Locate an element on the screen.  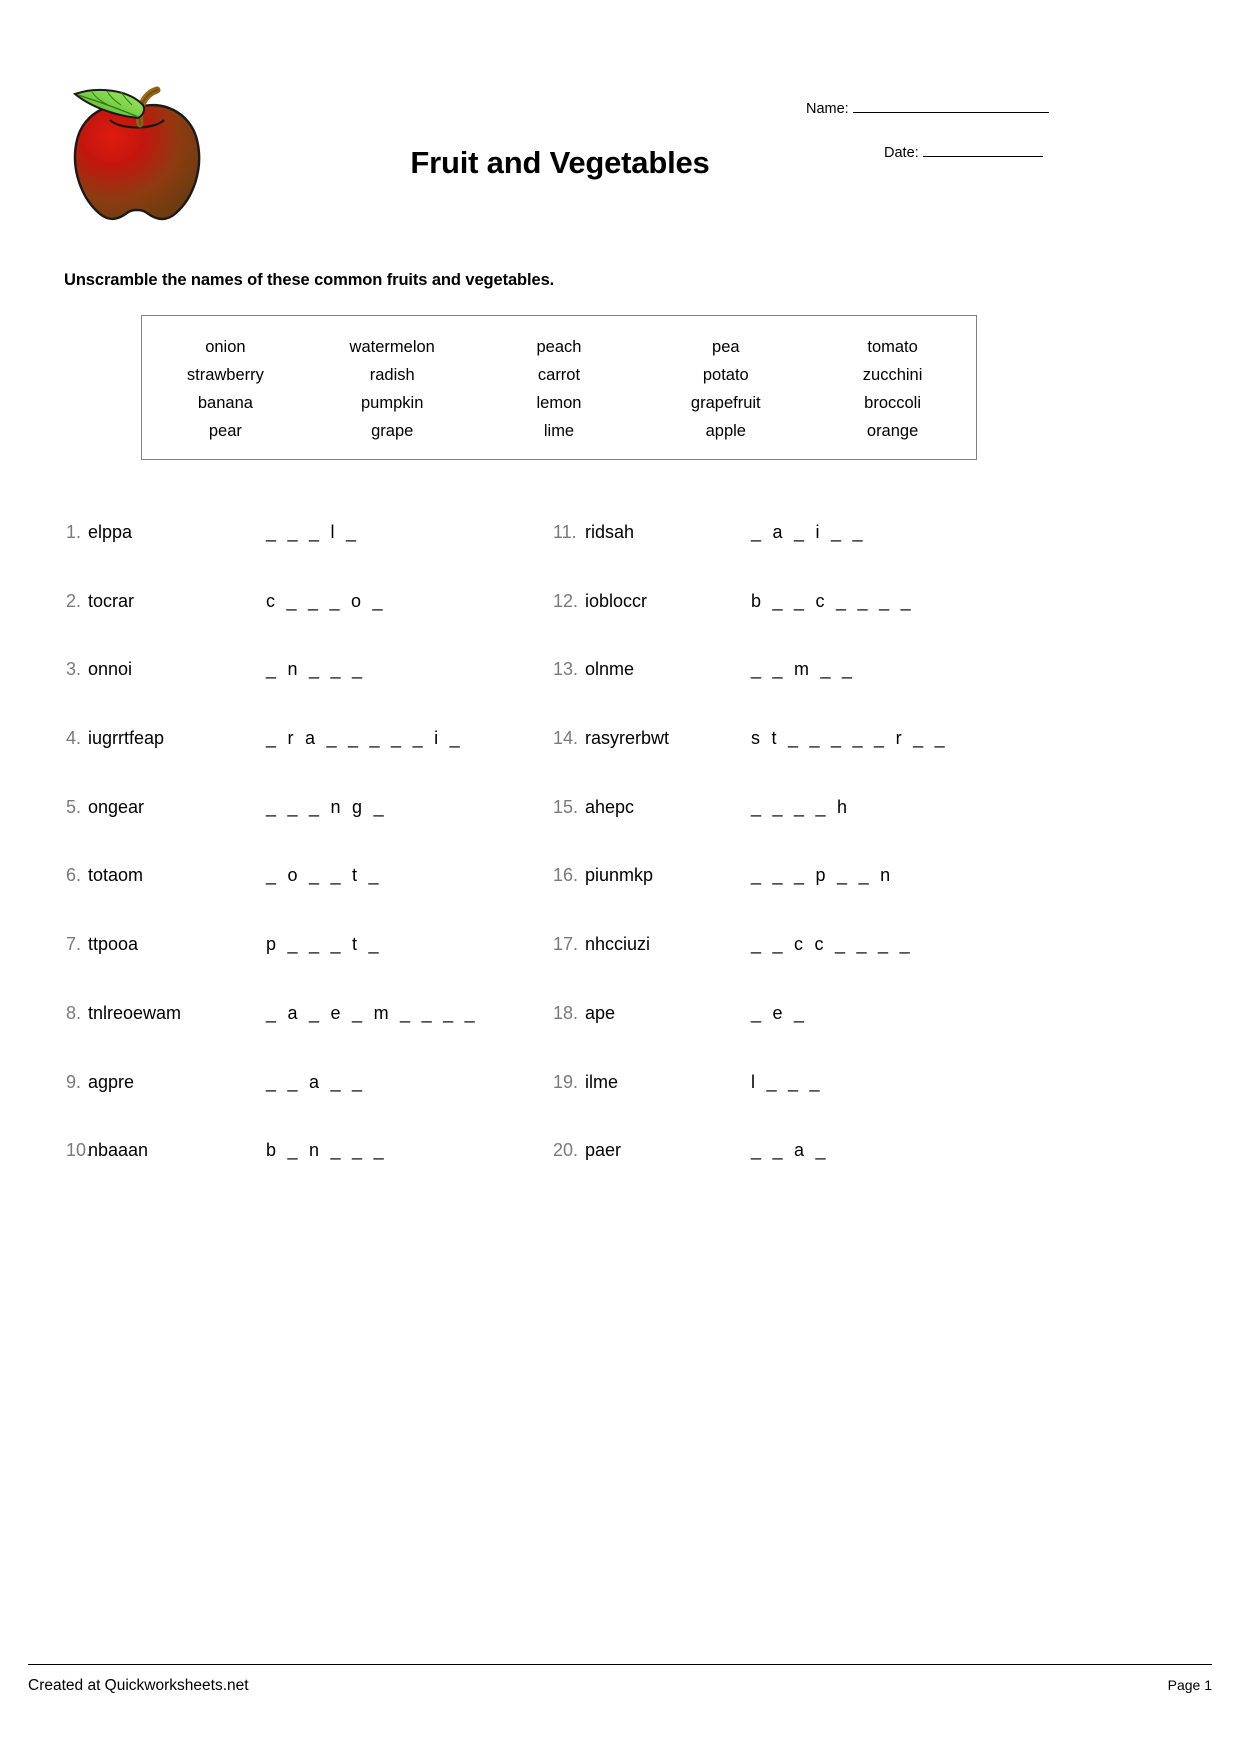
item-number: 20. is located at coordinates (566, 1150).